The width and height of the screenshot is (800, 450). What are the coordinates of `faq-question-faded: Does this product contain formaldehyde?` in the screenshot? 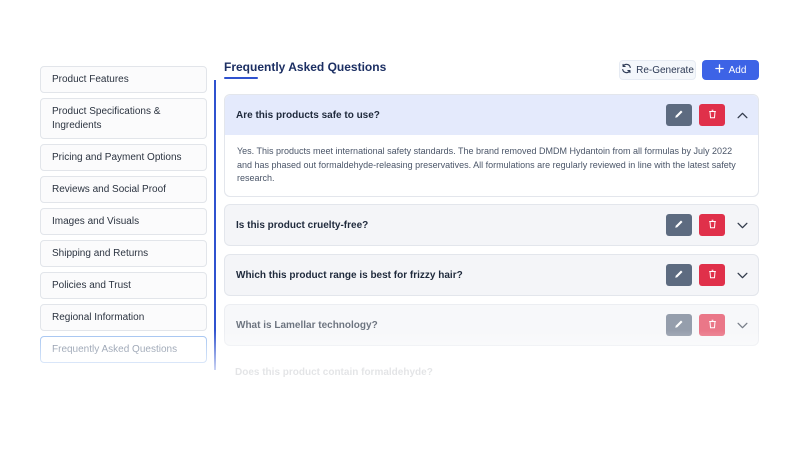 It's located at (334, 372).